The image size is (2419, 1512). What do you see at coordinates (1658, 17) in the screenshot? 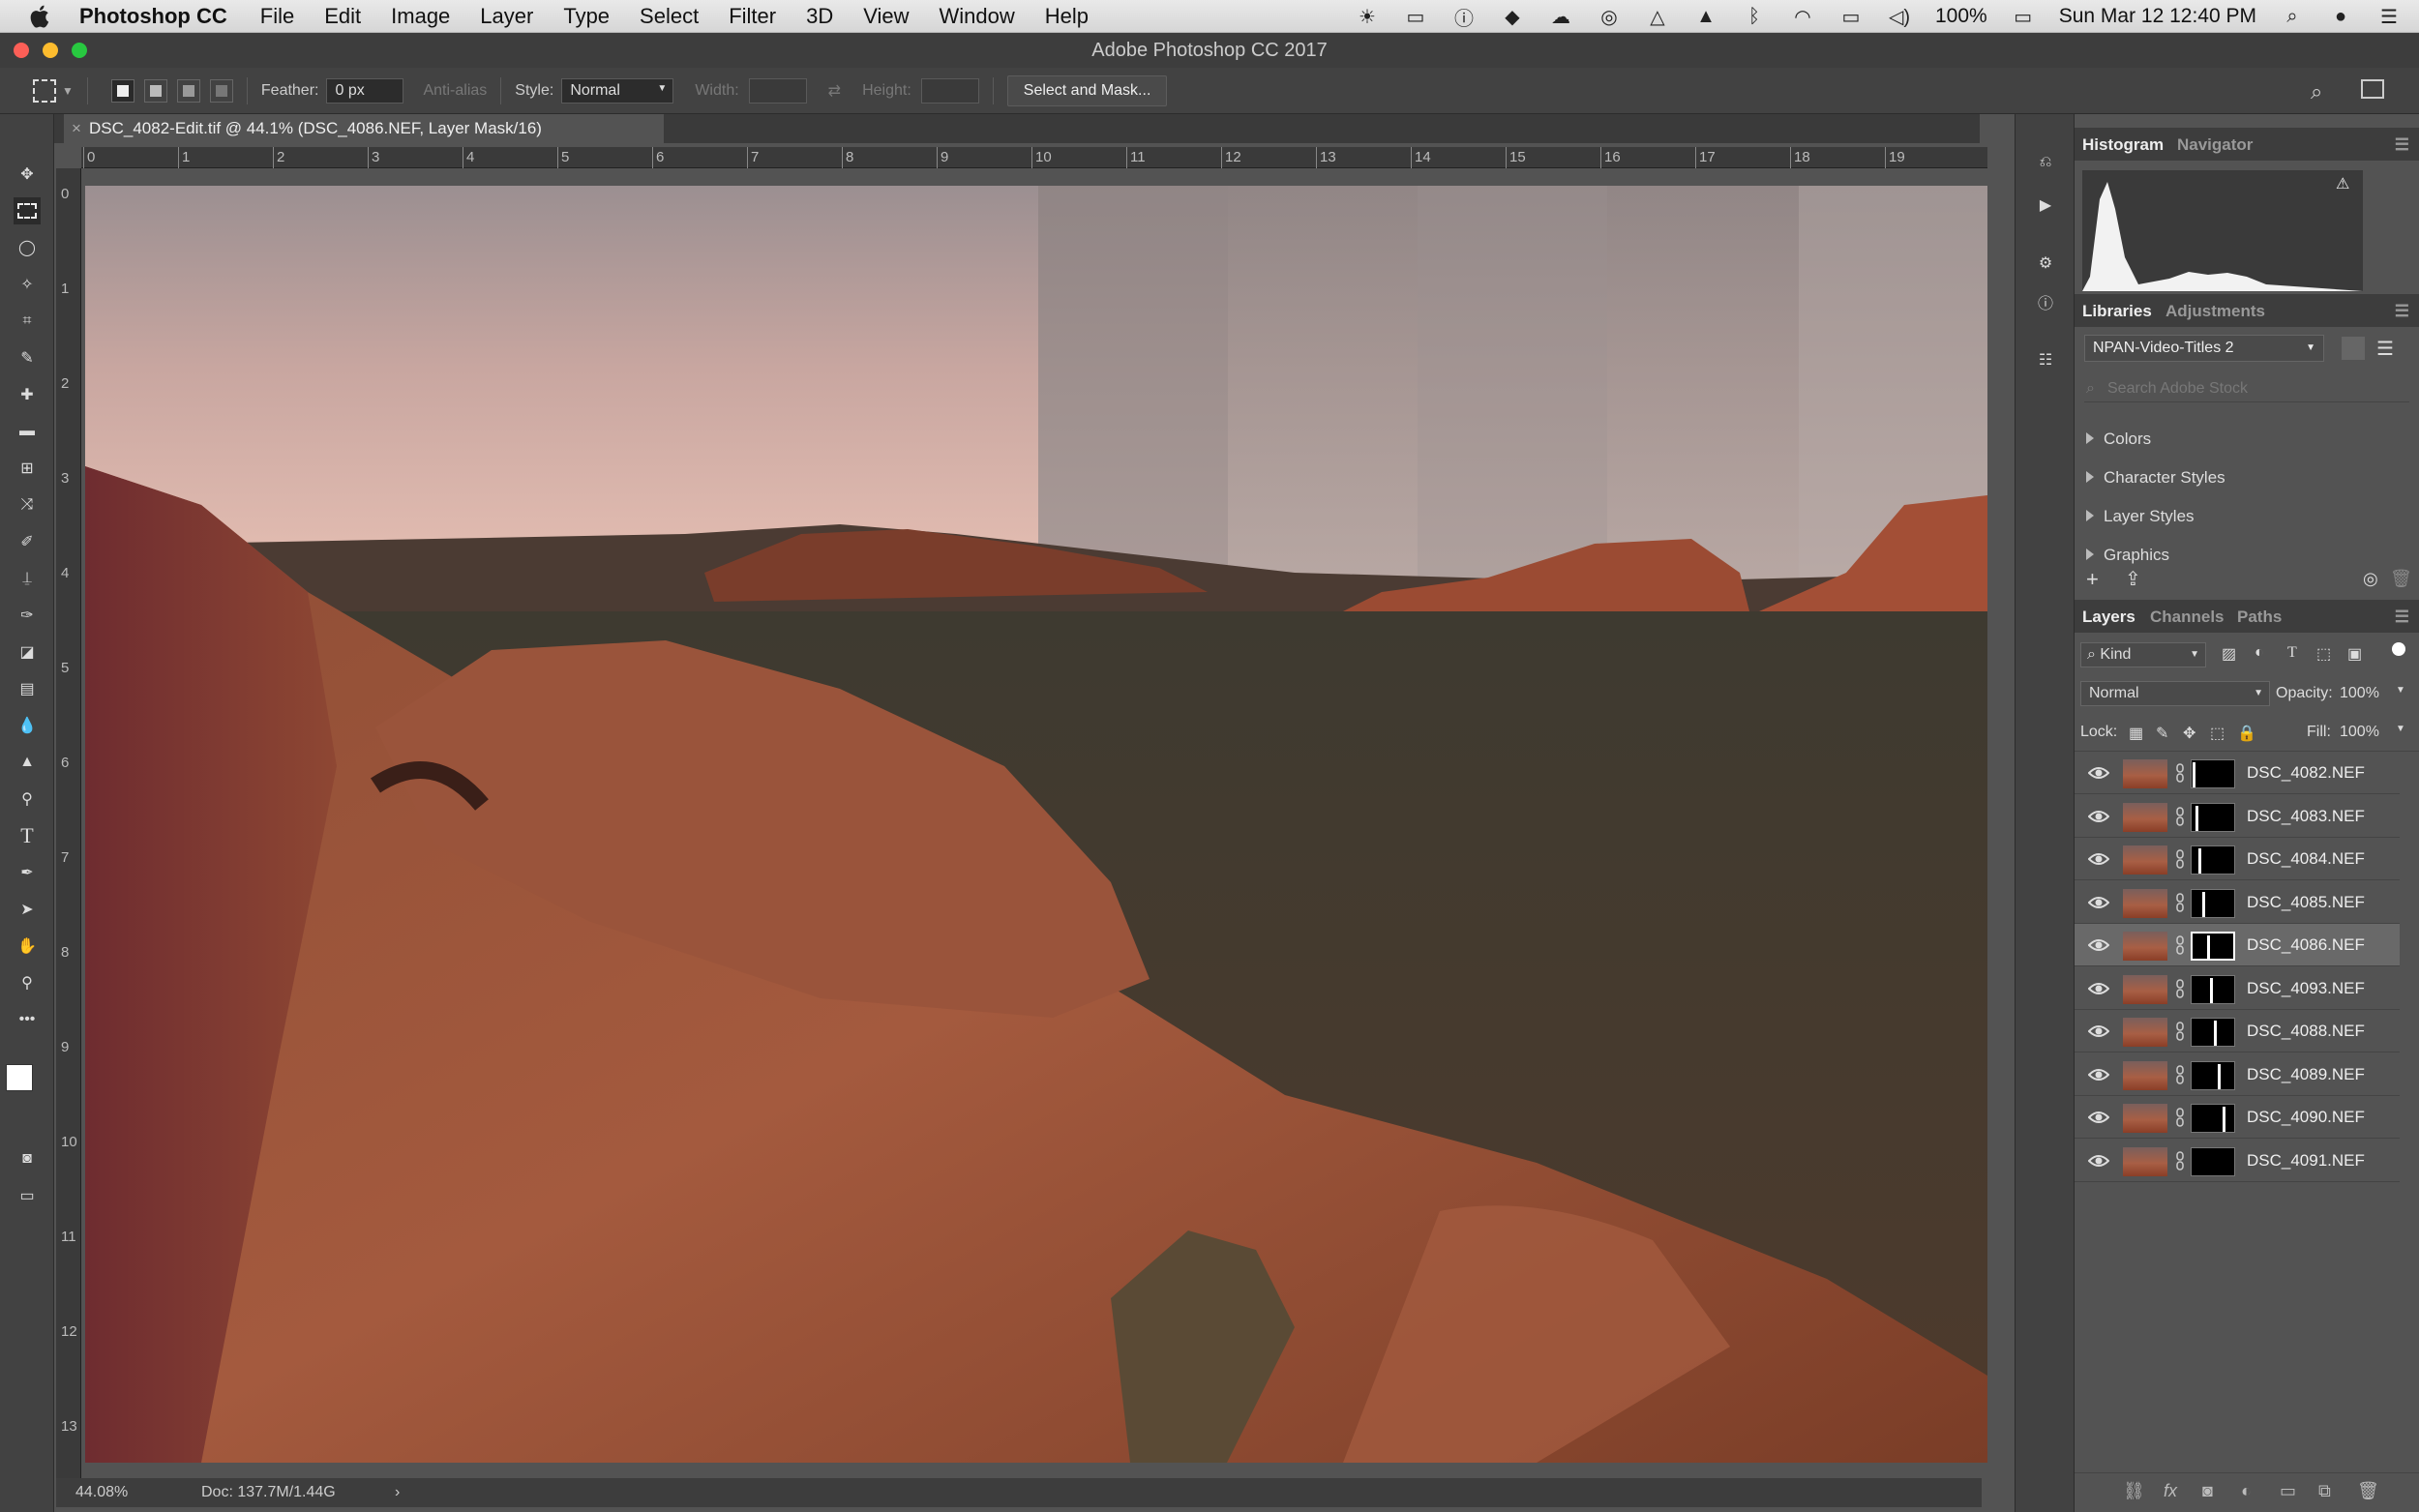
I see `drive-icon: △` at bounding box center [1658, 17].